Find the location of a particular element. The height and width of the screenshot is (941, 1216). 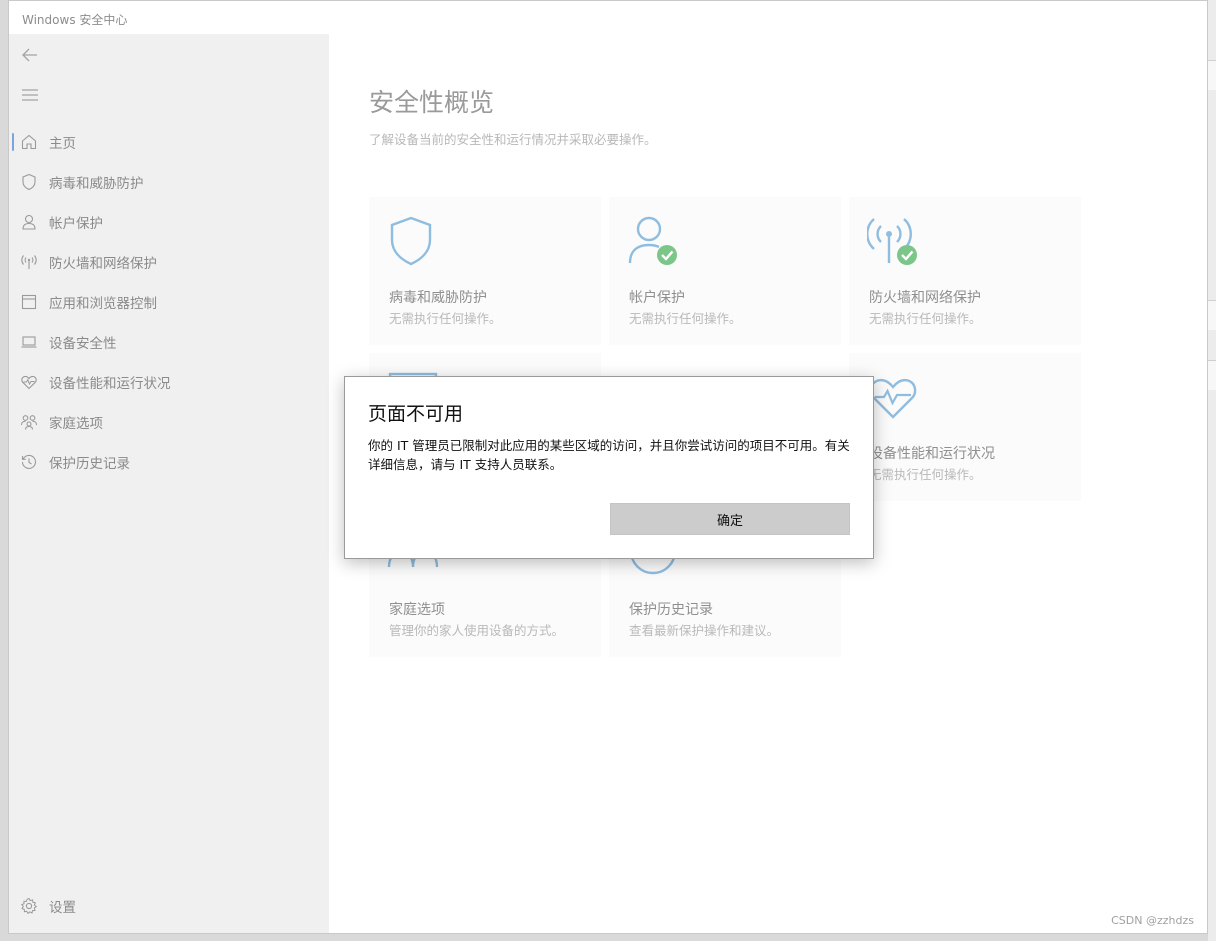

watermark: CSDN @zzhdzs is located at coordinates (1152, 920).